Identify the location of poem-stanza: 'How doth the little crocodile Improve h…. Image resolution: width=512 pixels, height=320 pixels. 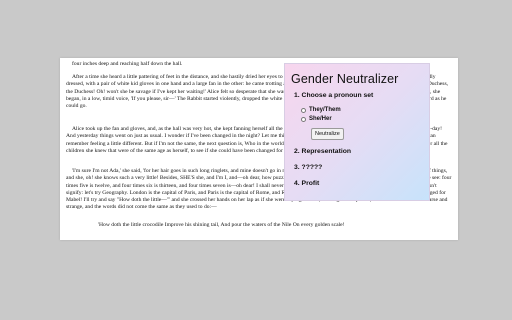
(221, 225).